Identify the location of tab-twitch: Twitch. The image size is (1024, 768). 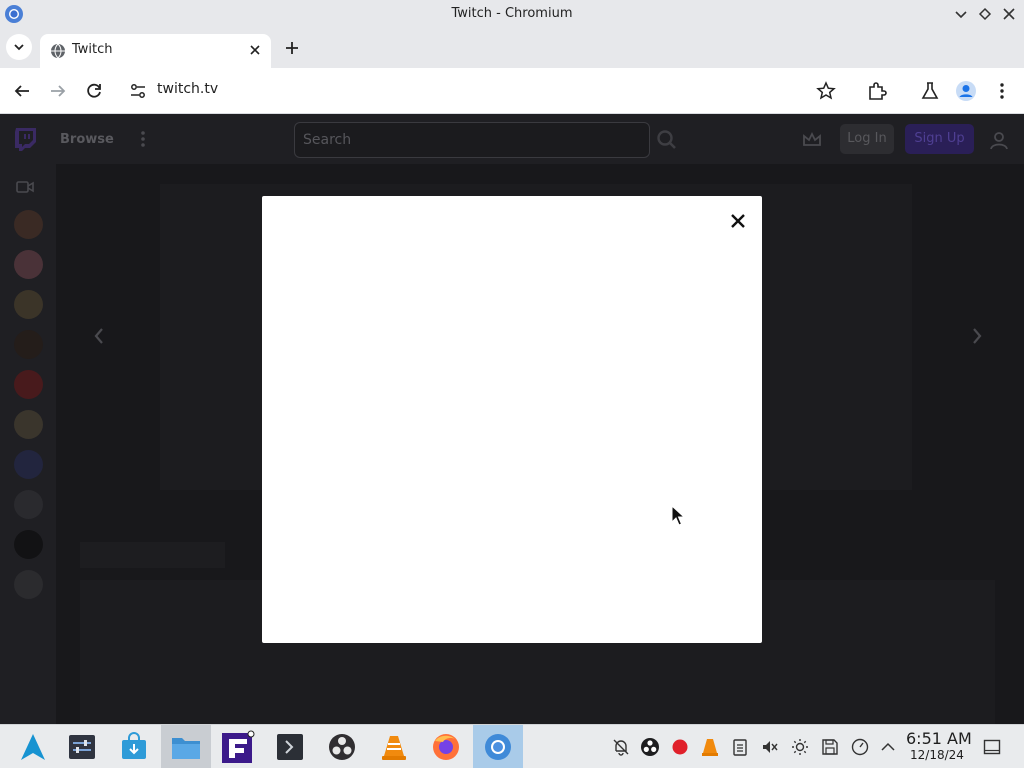
(155, 51).